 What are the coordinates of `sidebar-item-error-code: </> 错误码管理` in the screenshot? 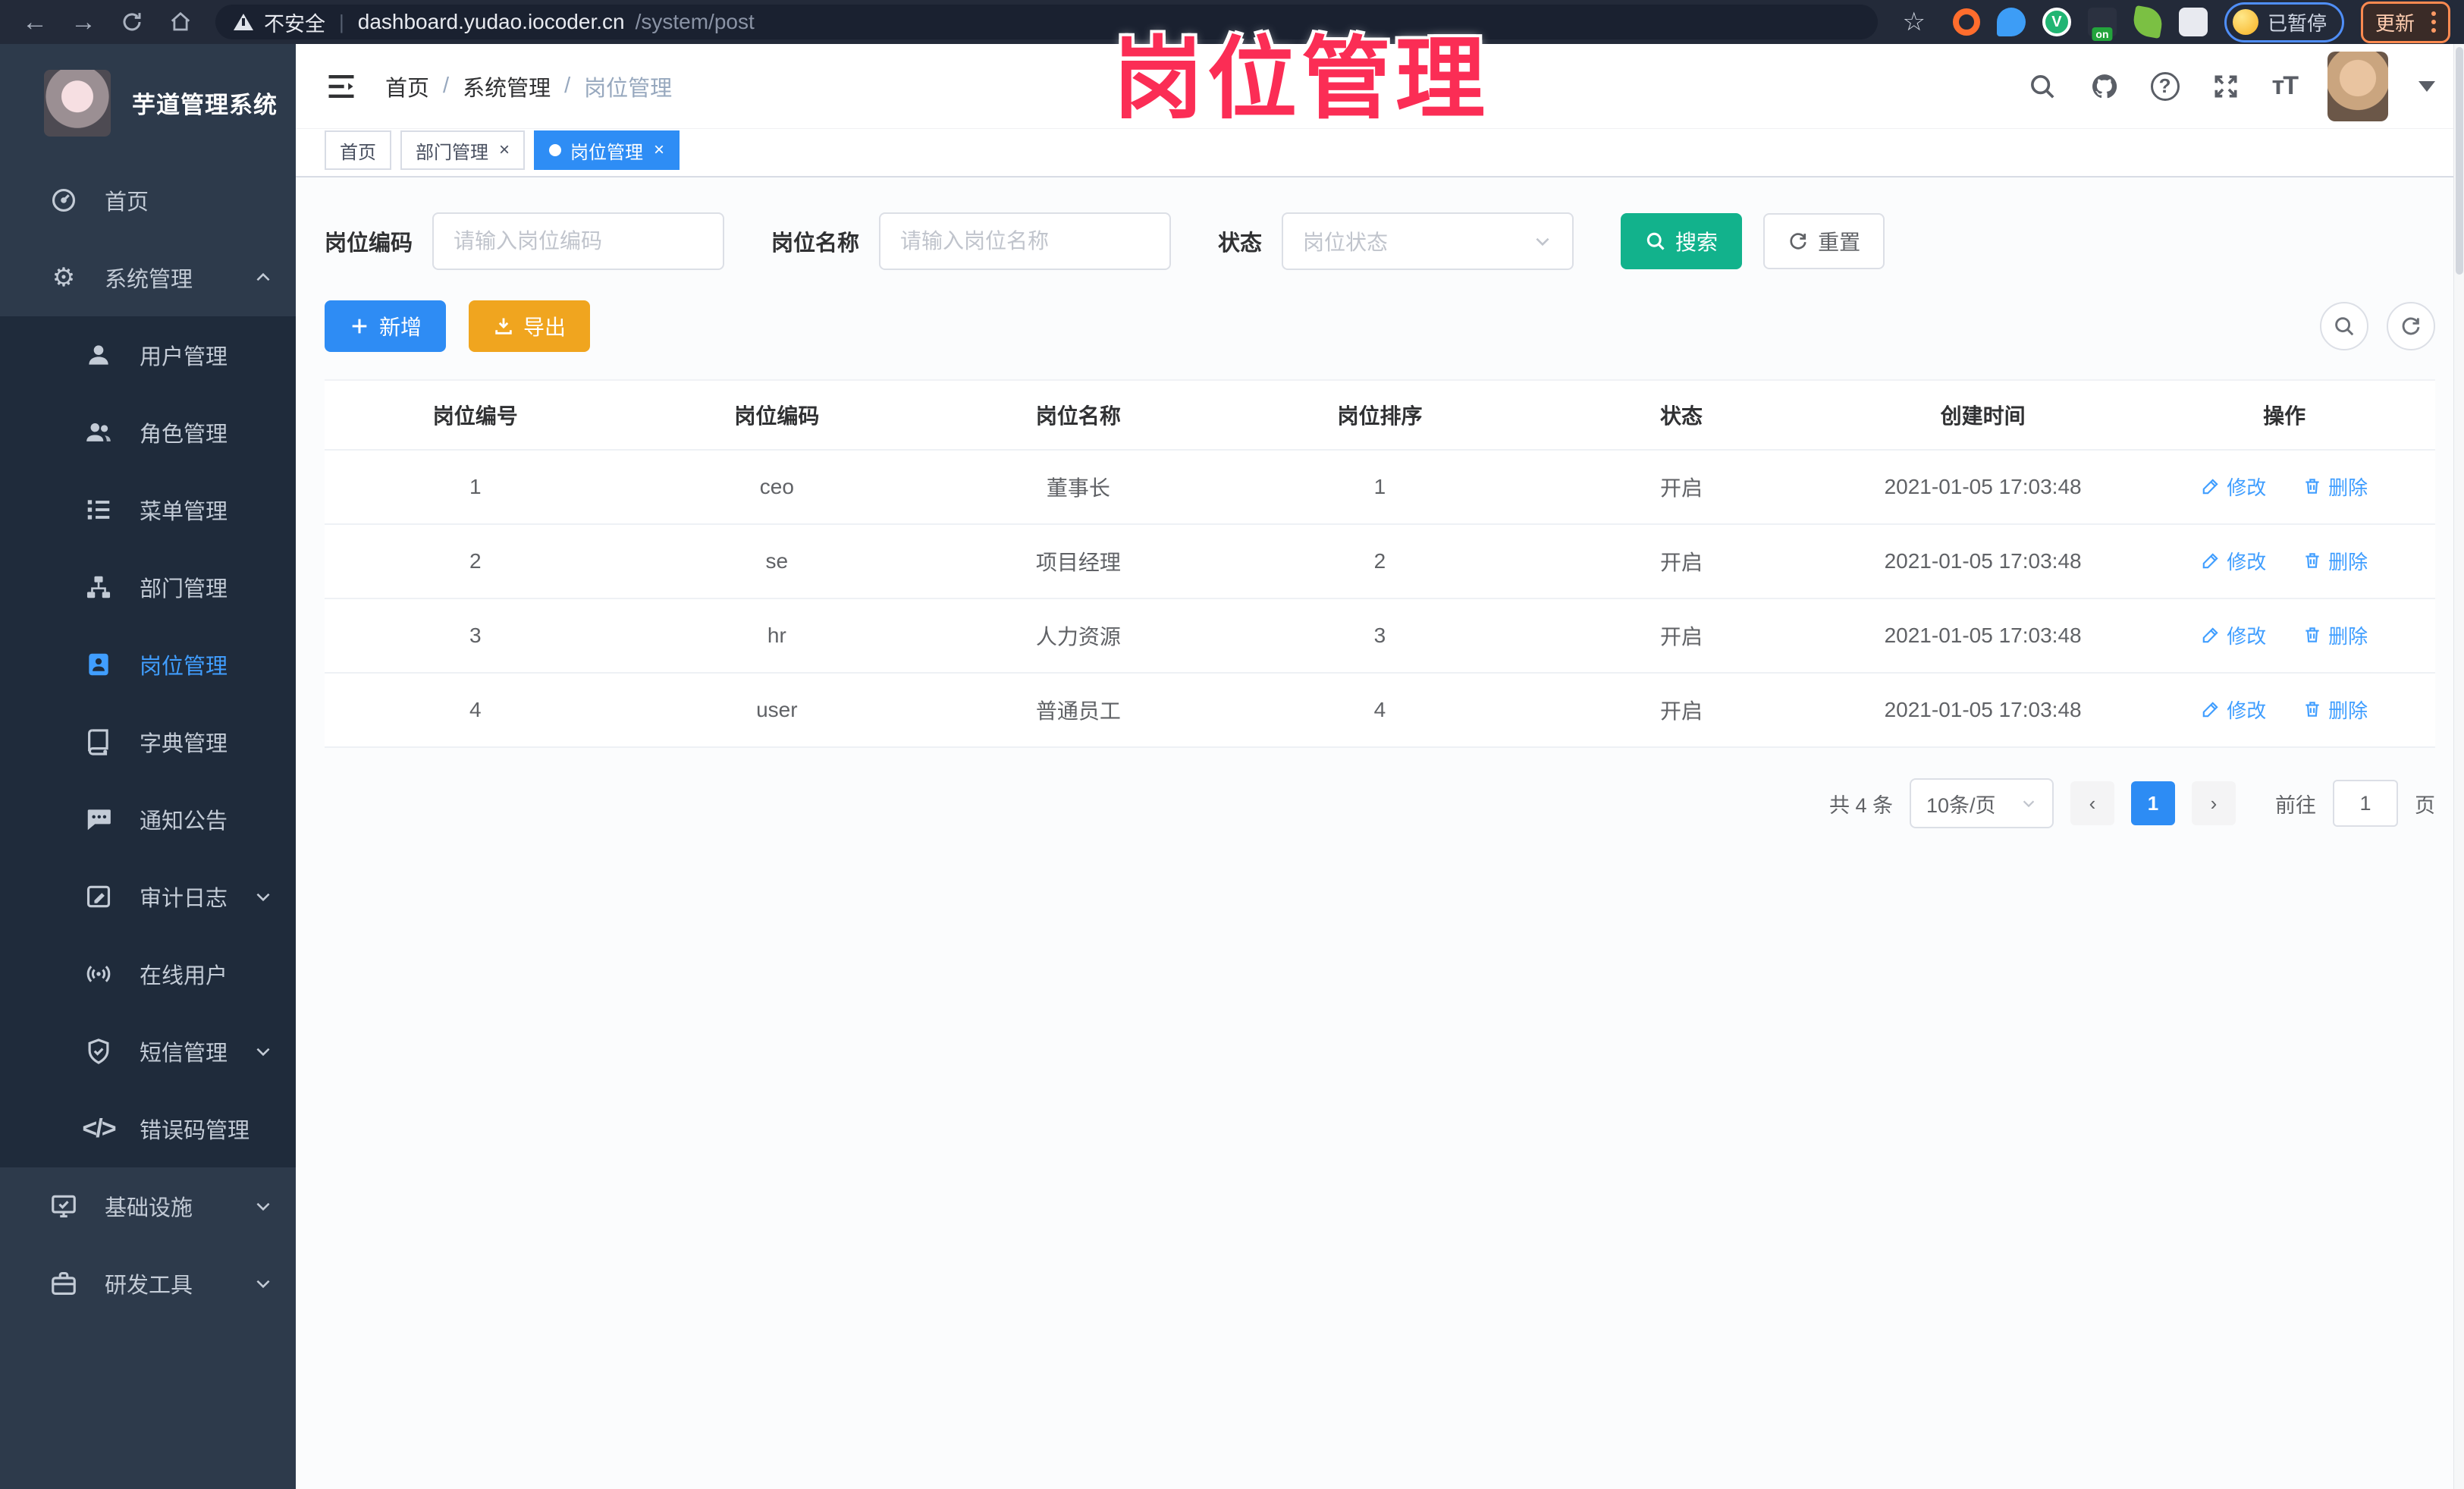 It's located at (148, 1128).